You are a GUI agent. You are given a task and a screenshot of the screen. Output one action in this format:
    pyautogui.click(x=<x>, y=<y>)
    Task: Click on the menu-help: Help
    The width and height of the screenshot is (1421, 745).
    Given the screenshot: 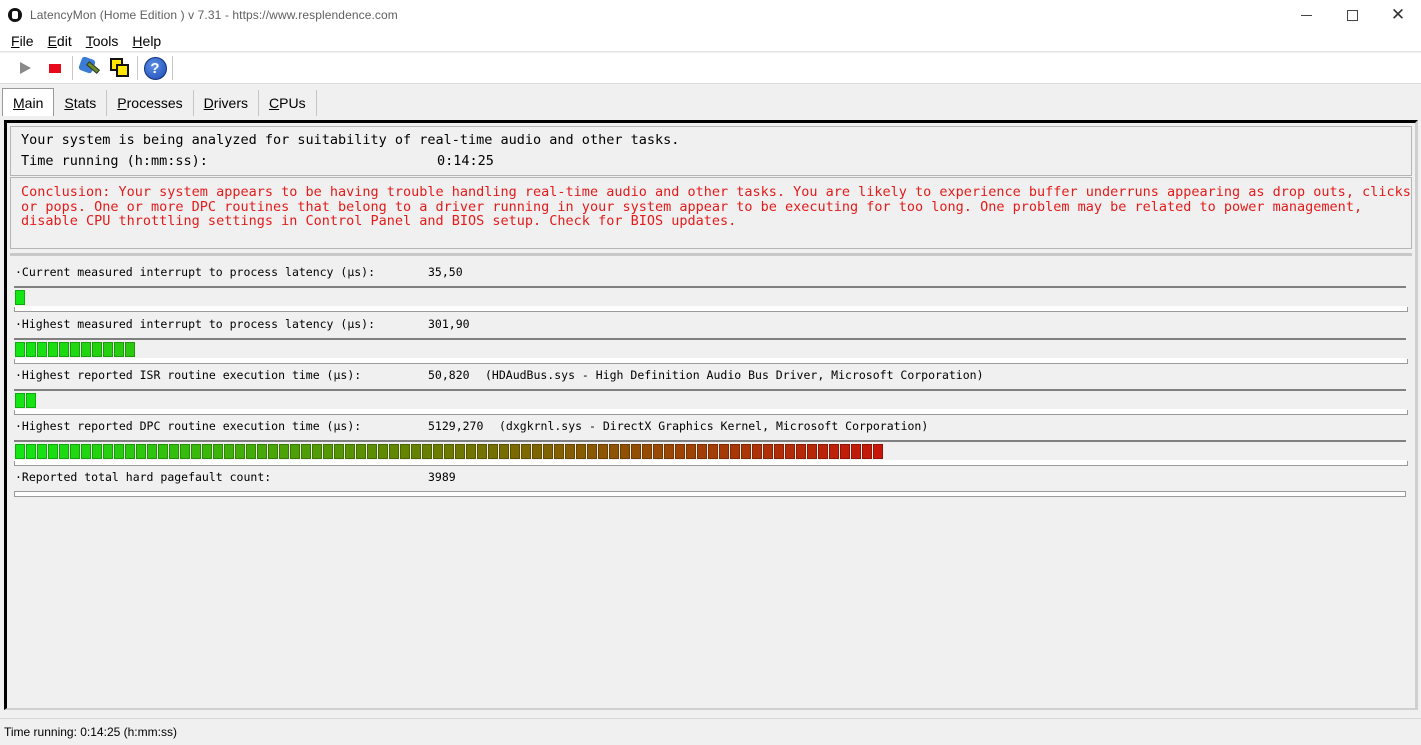 What is the action you would take?
    pyautogui.click(x=146, y=41)
    